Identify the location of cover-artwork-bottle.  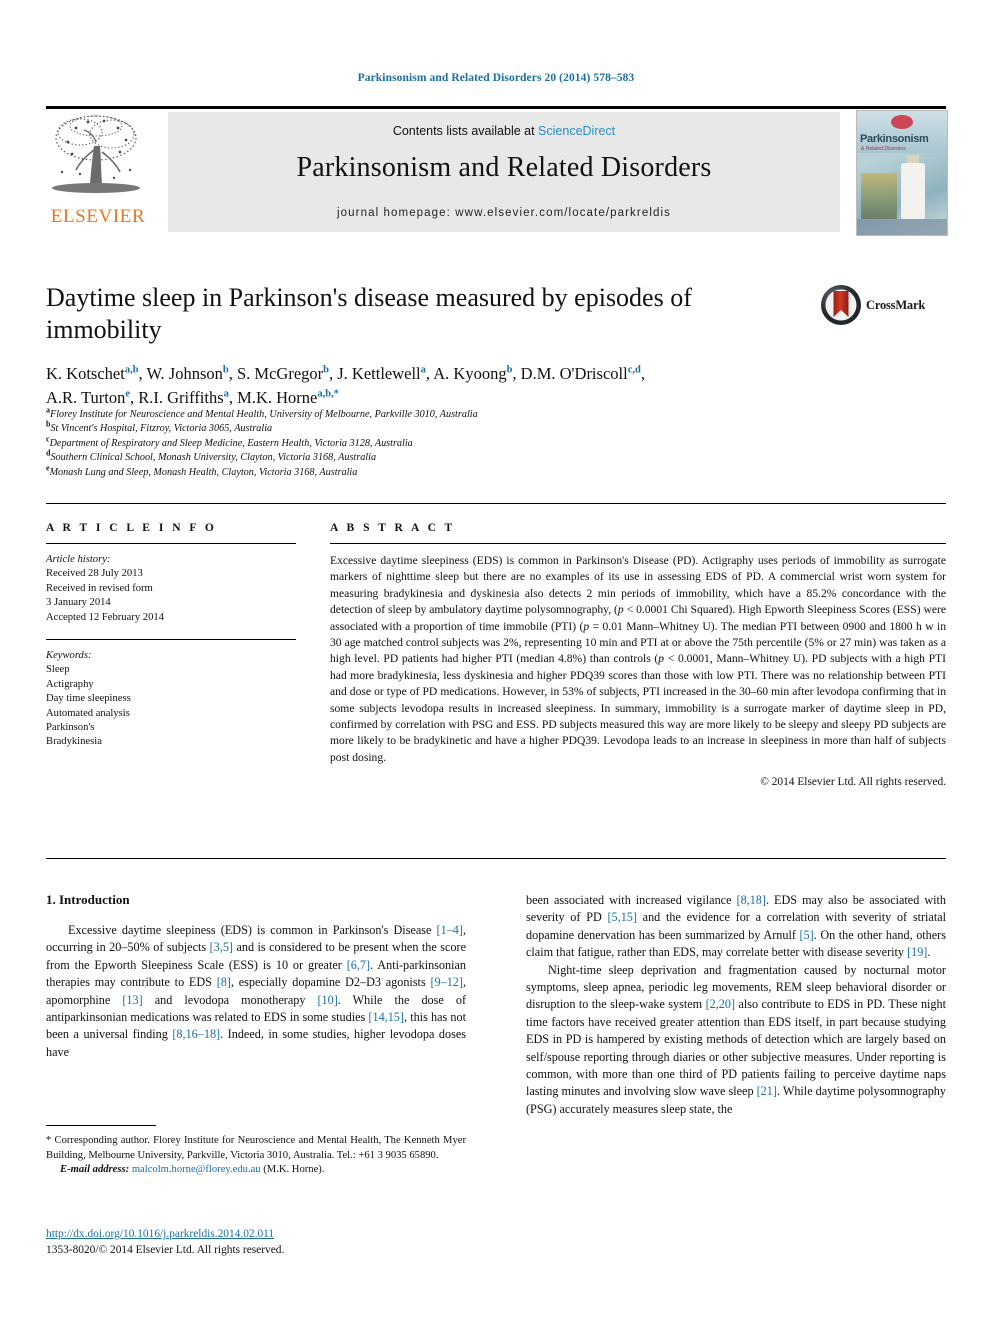
(913, 191).